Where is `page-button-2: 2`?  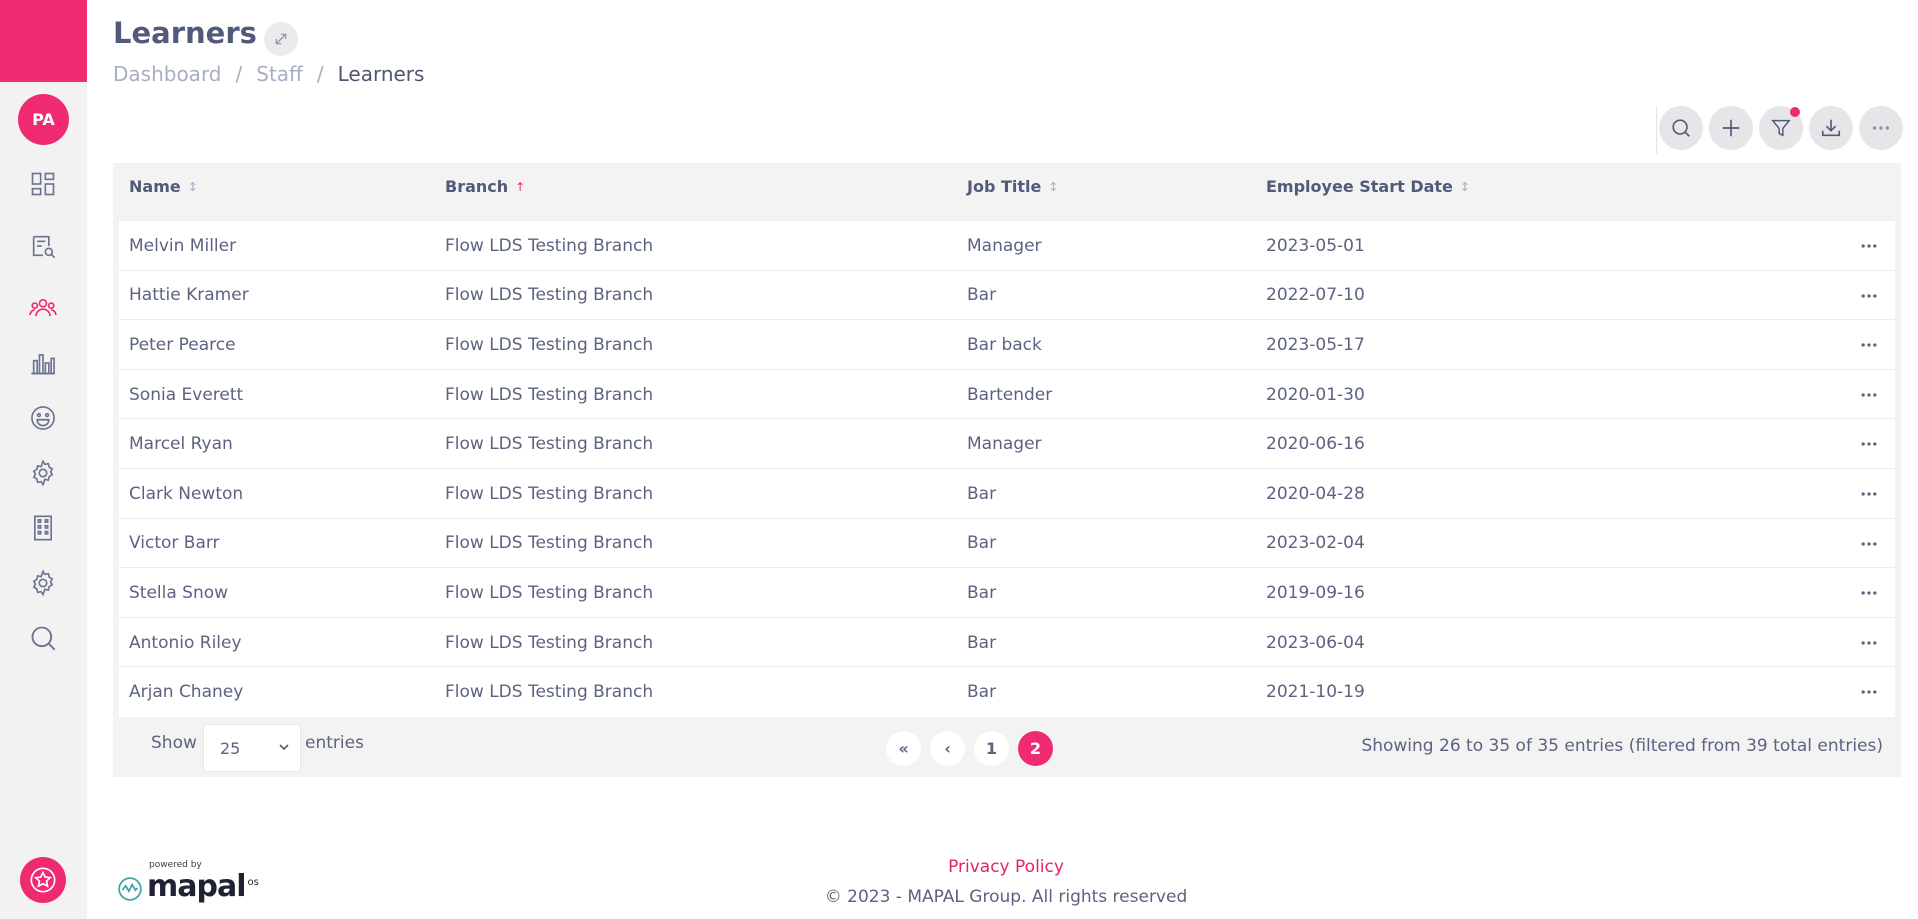
page-button-2: 2 is located at coordinates (1035, 748).